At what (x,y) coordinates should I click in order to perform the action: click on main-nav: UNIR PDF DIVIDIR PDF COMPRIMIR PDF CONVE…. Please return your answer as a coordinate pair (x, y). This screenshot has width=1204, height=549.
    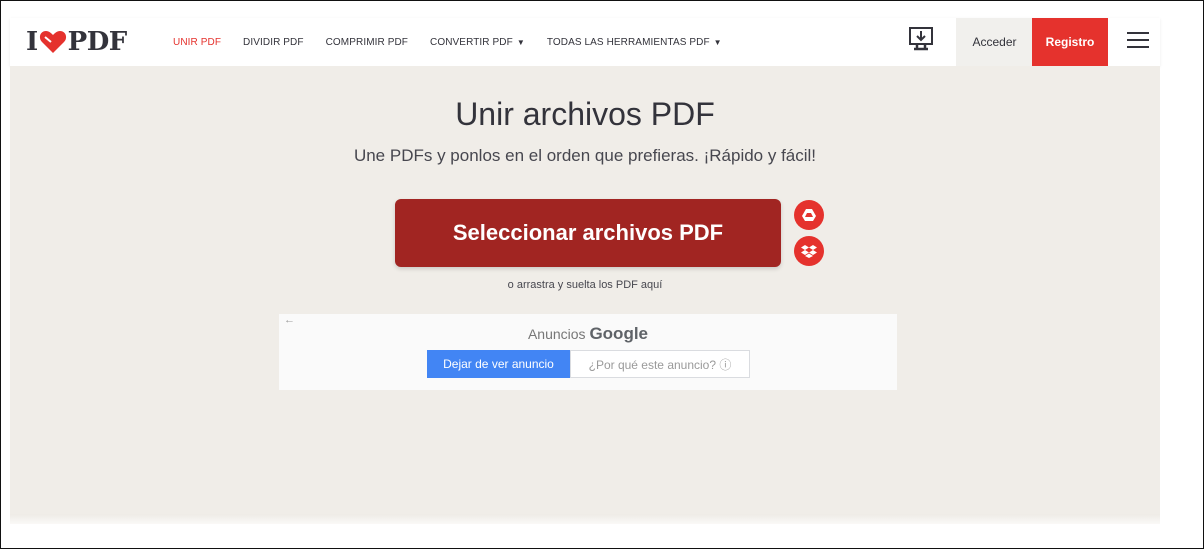
    Looking at the image, I should click on (458, 42).